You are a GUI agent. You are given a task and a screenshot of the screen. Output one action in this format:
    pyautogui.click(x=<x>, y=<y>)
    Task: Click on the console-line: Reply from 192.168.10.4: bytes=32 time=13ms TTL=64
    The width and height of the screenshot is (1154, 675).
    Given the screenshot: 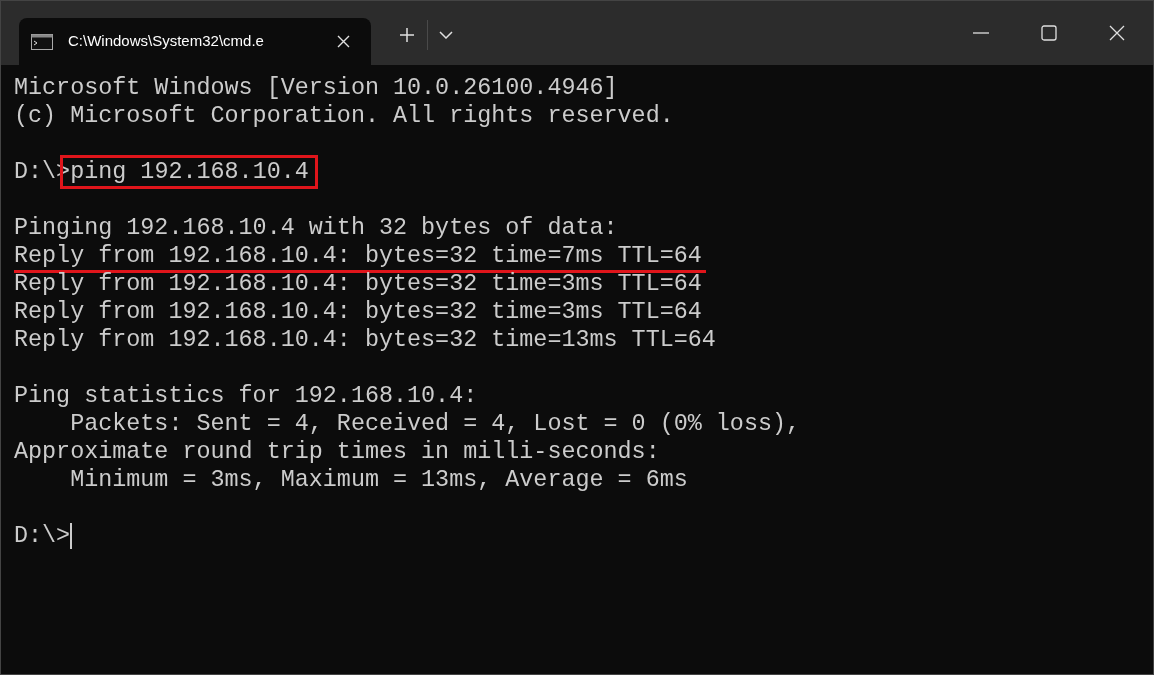 What is the action you would take?
    pyautogui.click(x=365, y=340)
    